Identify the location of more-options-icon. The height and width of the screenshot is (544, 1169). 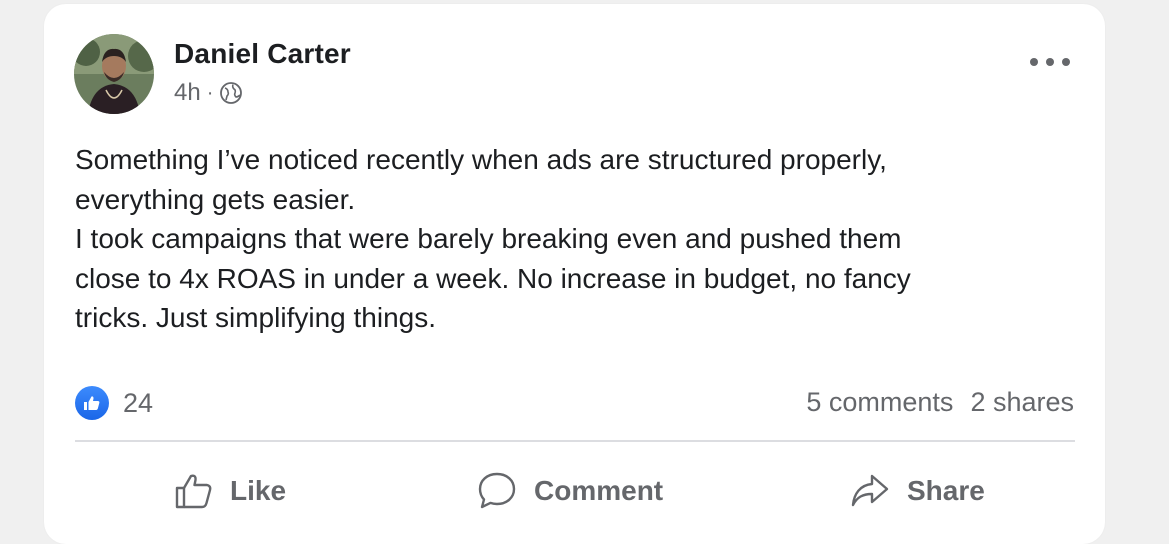
(1050, 62).